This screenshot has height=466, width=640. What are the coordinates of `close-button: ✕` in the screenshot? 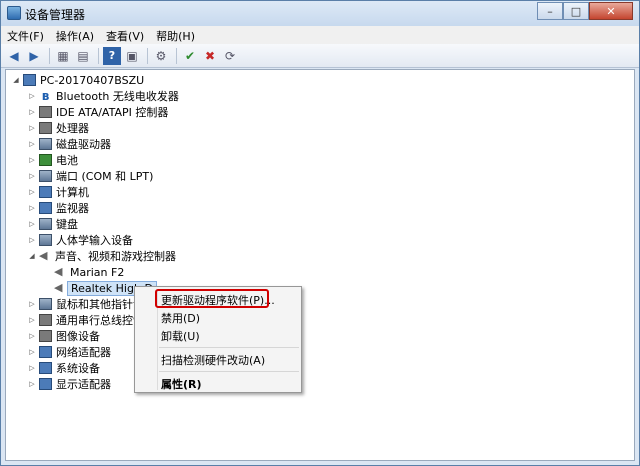 It's located at (611, 11).